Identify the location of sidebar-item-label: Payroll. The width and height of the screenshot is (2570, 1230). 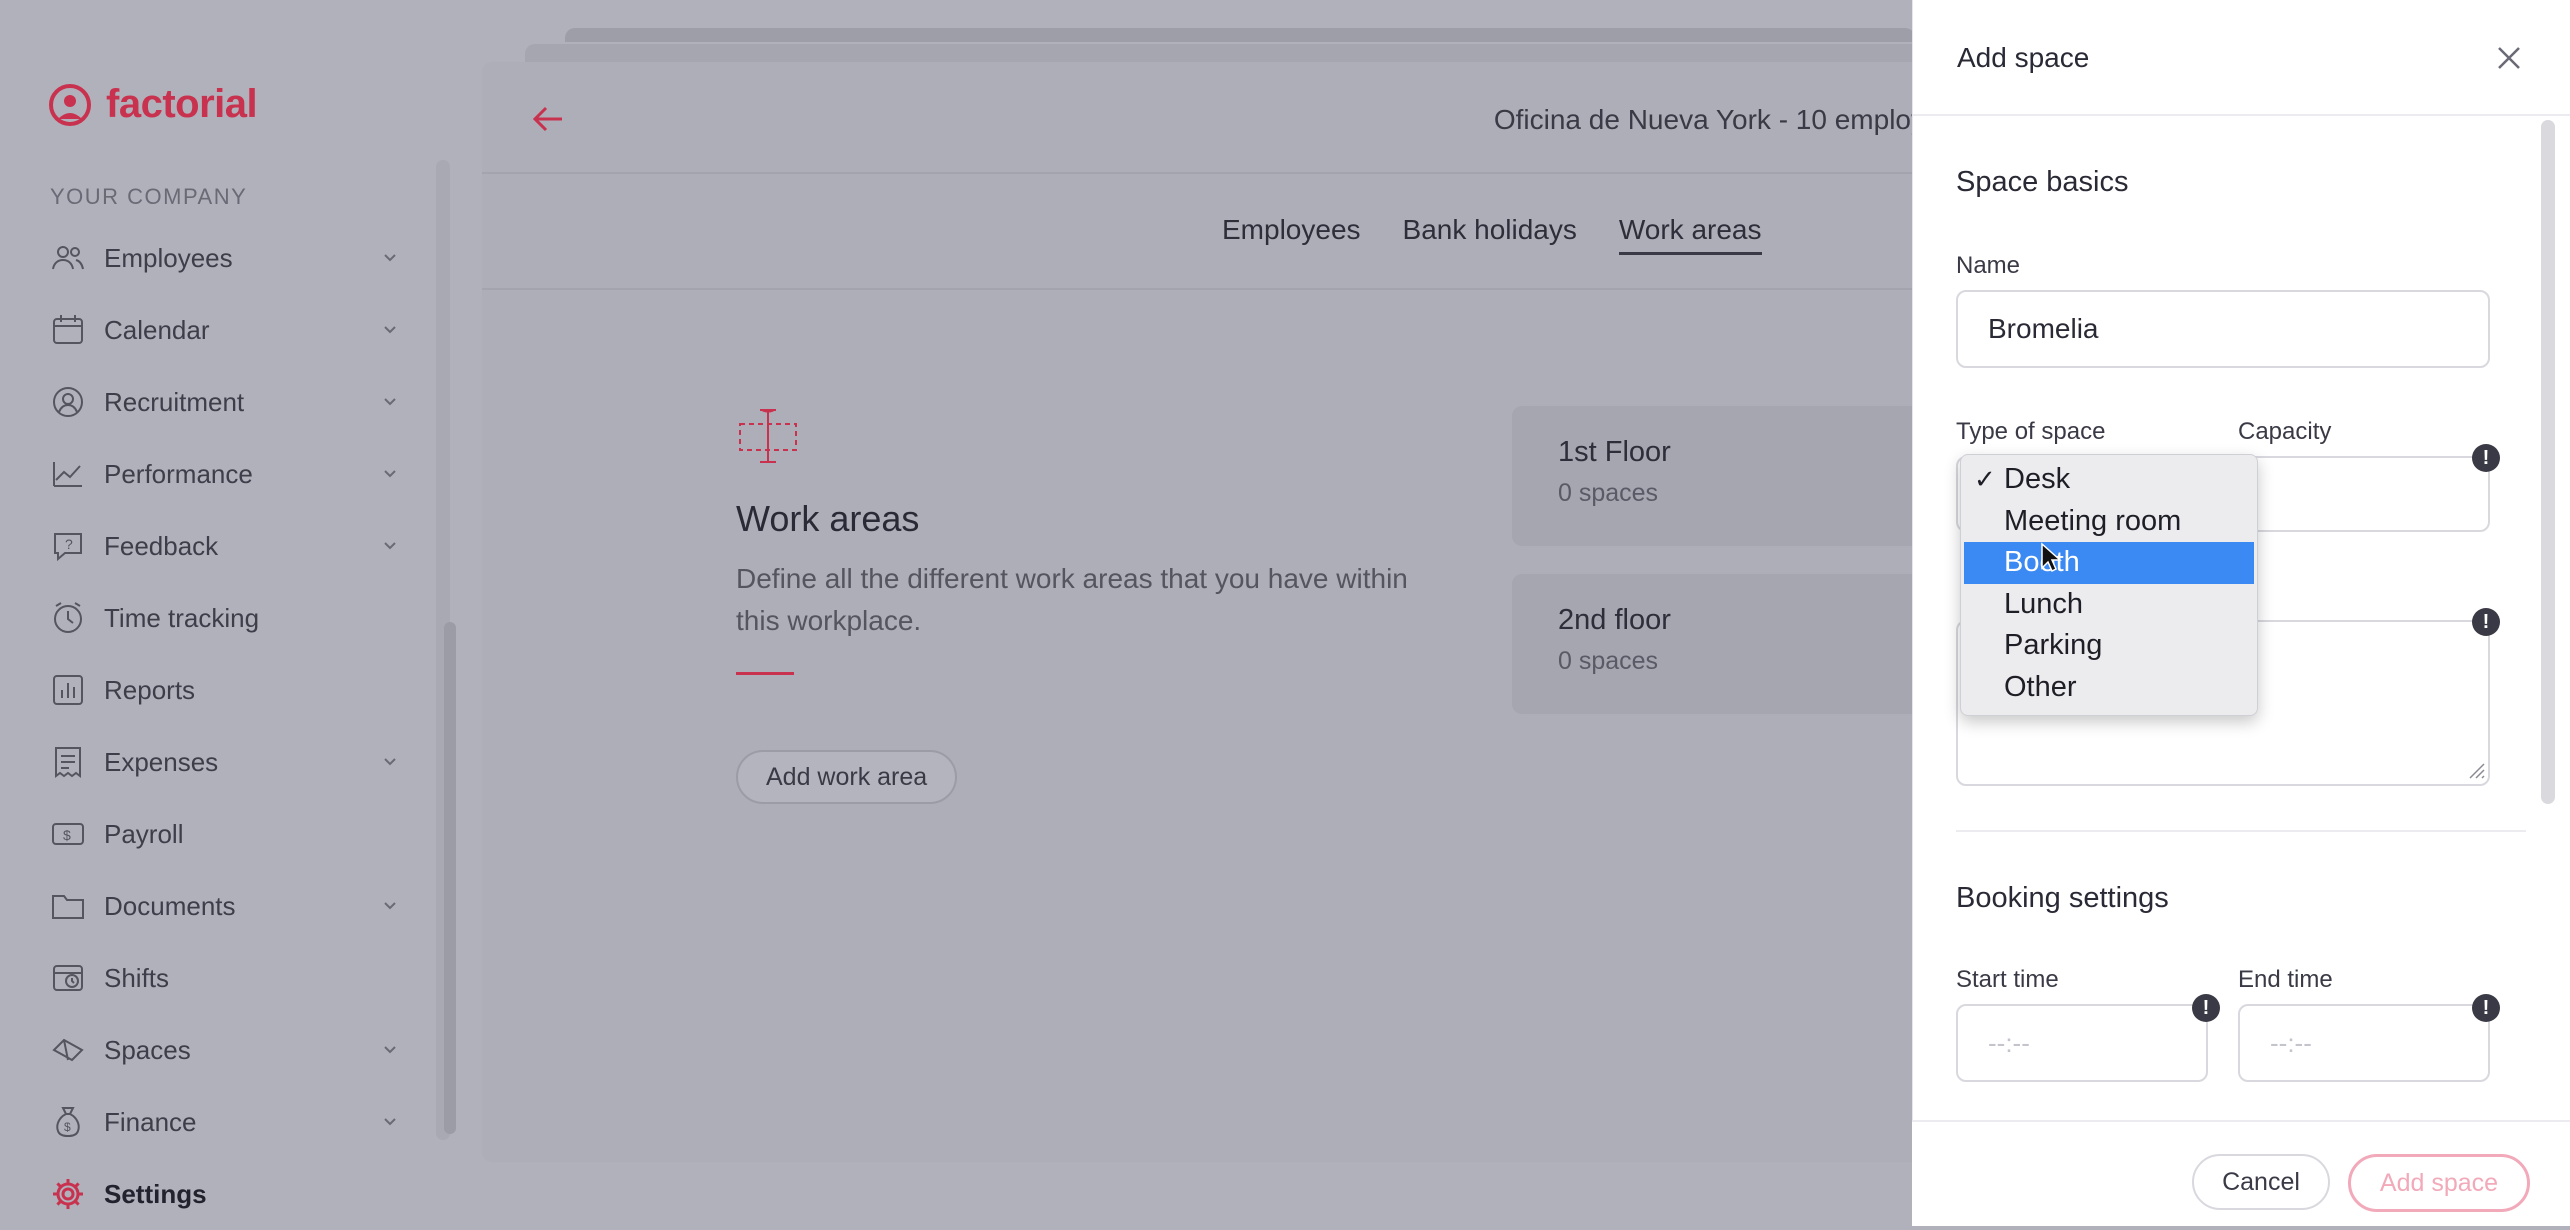
(144, 833).